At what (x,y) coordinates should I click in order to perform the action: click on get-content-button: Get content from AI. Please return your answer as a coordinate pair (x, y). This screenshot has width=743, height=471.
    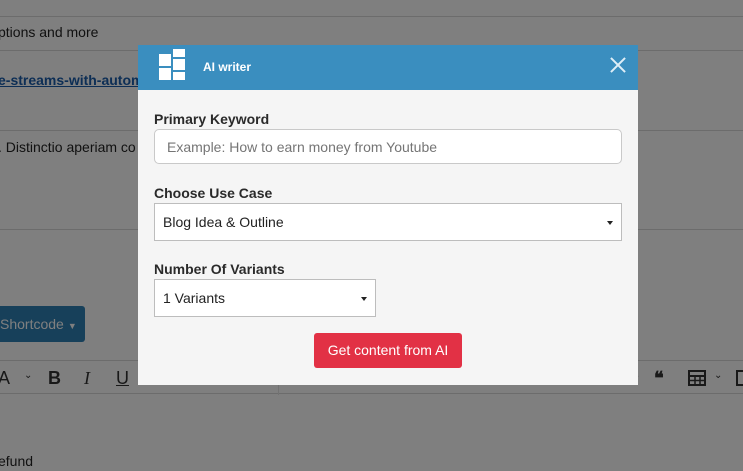
    Looking at the image, I should click on (388, 350).